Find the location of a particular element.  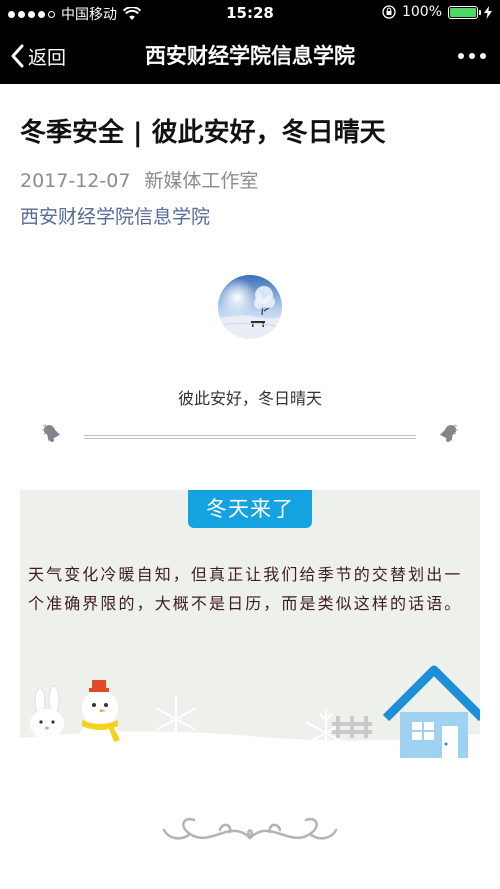

bell-divider is located at coordinates (250, 435).